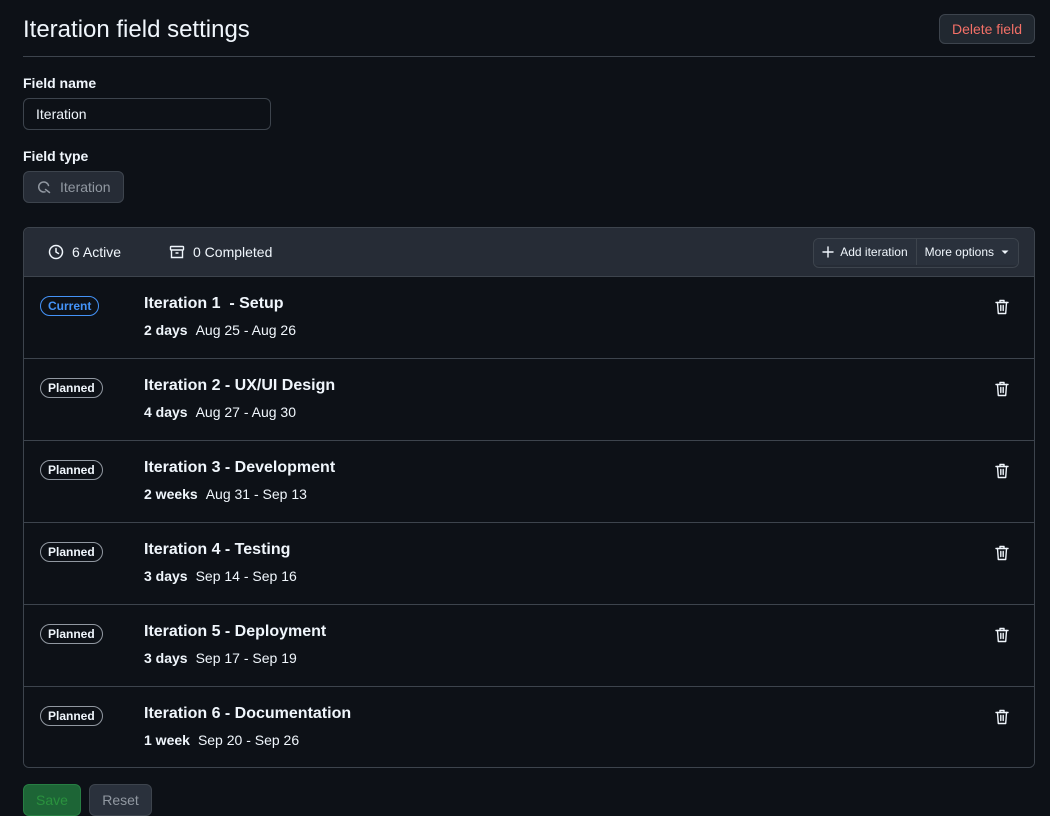 Image resolution: width=1050 pixels, height=816 pixels. I want to click on status-badge: Current, so click(70, 306).